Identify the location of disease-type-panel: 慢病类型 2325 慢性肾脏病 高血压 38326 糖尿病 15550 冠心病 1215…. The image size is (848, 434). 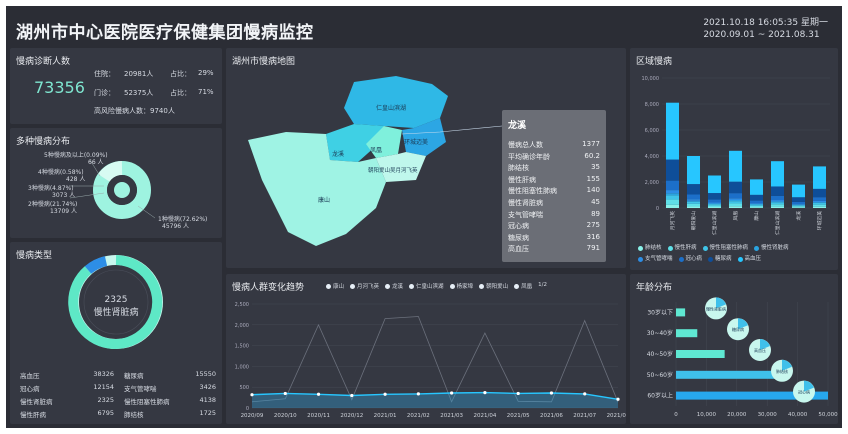
(116, 333).